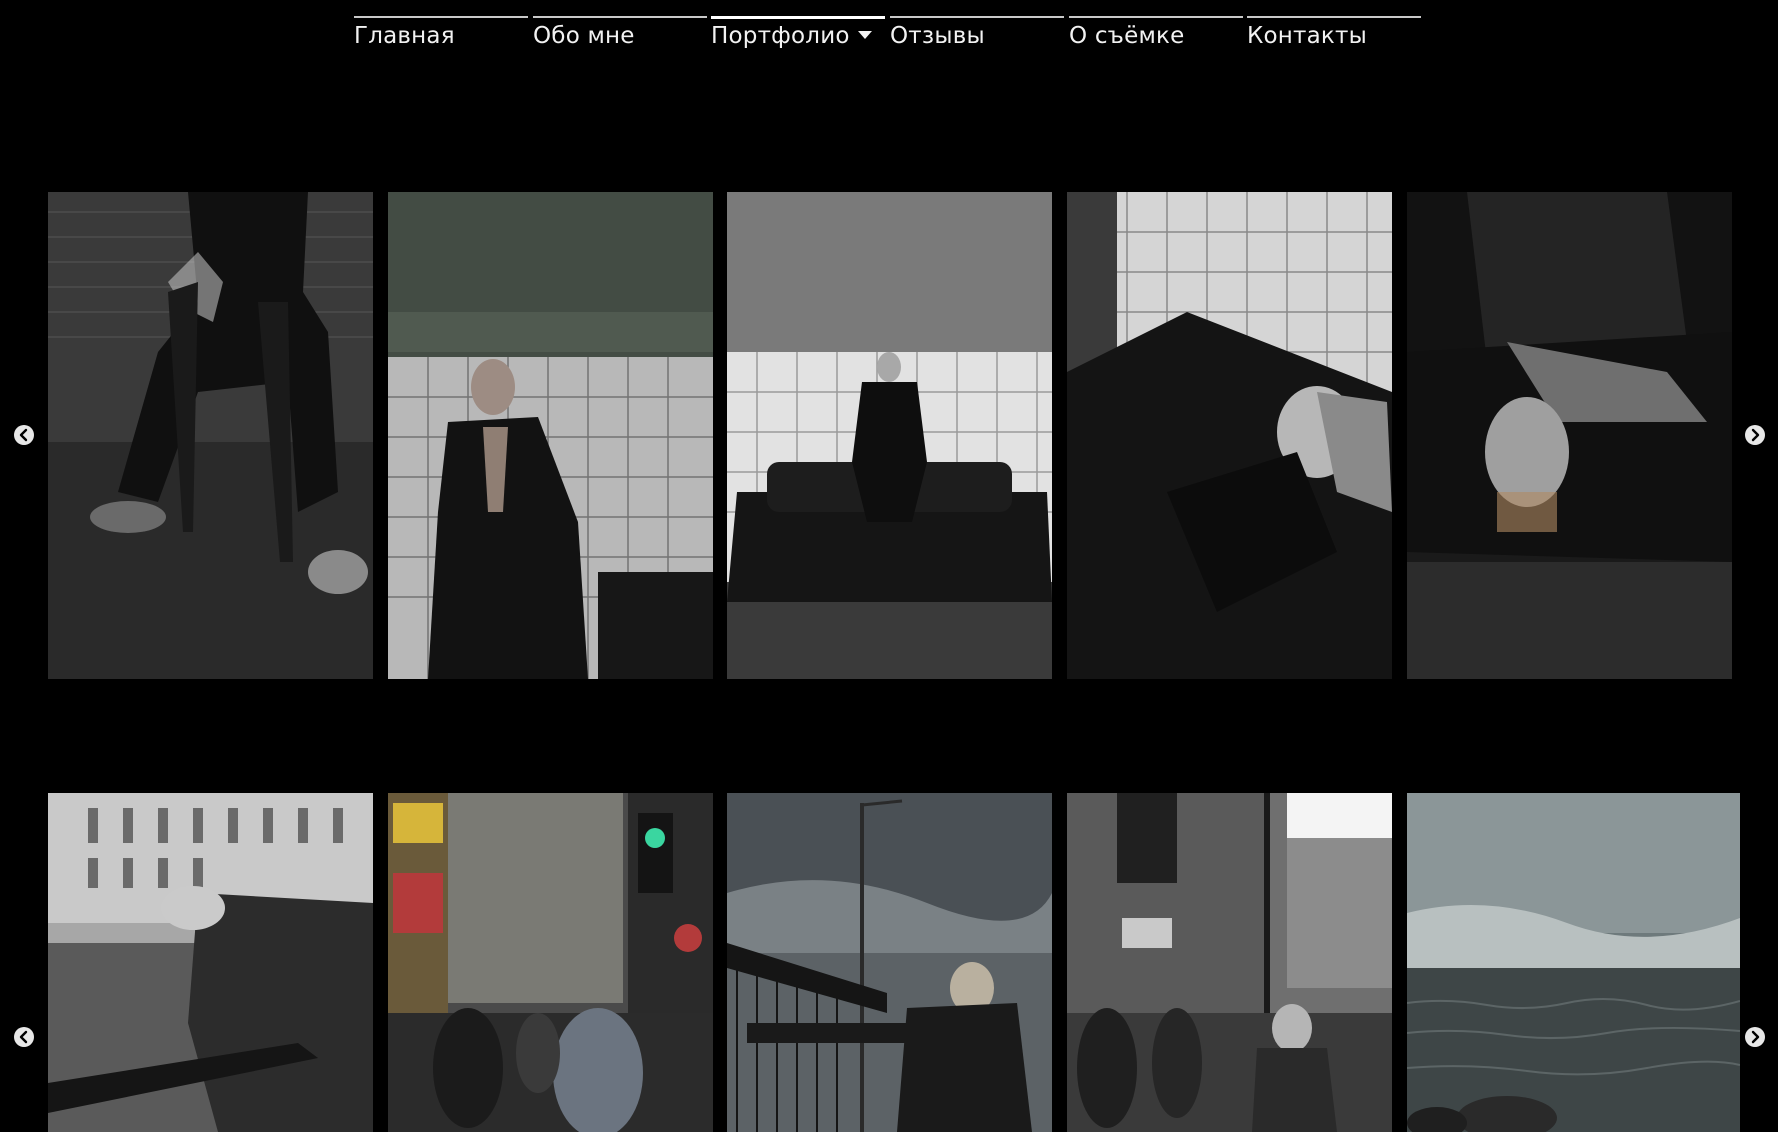 This screenshot has height=1132, width=1778. Describe the element at coordinates (210, 435) in the screenshot. I see `photo-woman-on-chair` at that location.